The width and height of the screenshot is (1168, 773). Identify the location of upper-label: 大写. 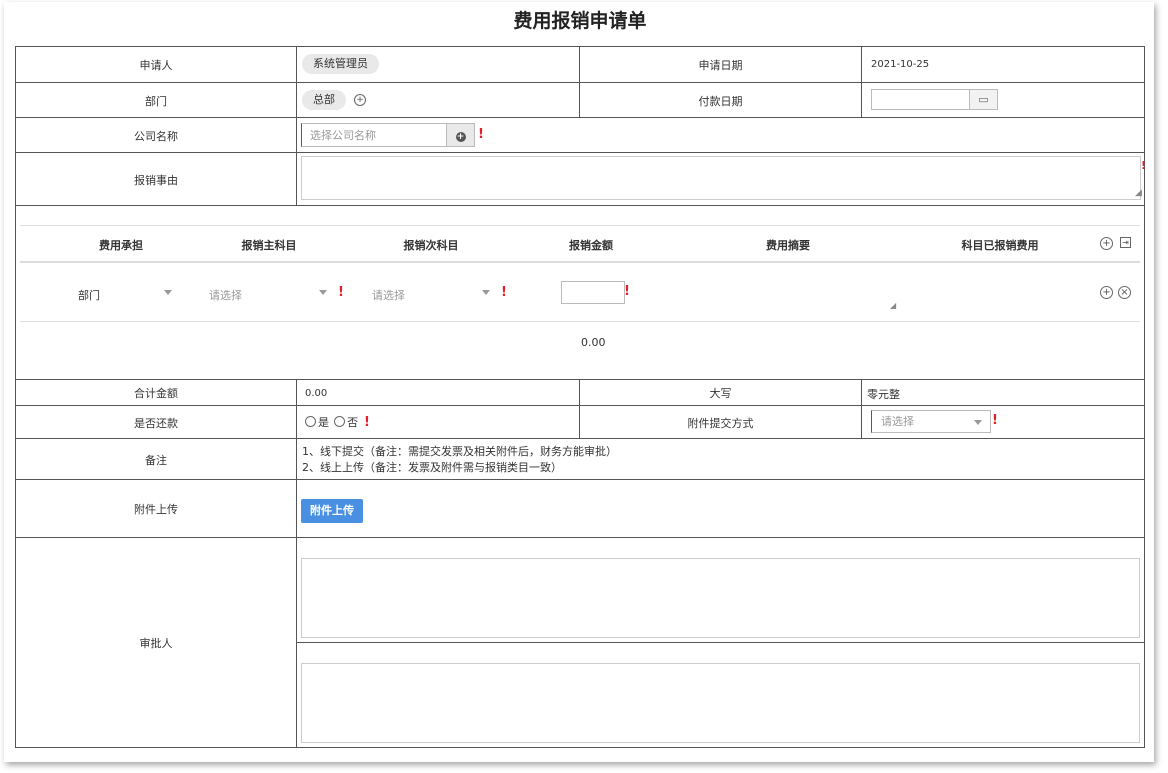
(720, 393).